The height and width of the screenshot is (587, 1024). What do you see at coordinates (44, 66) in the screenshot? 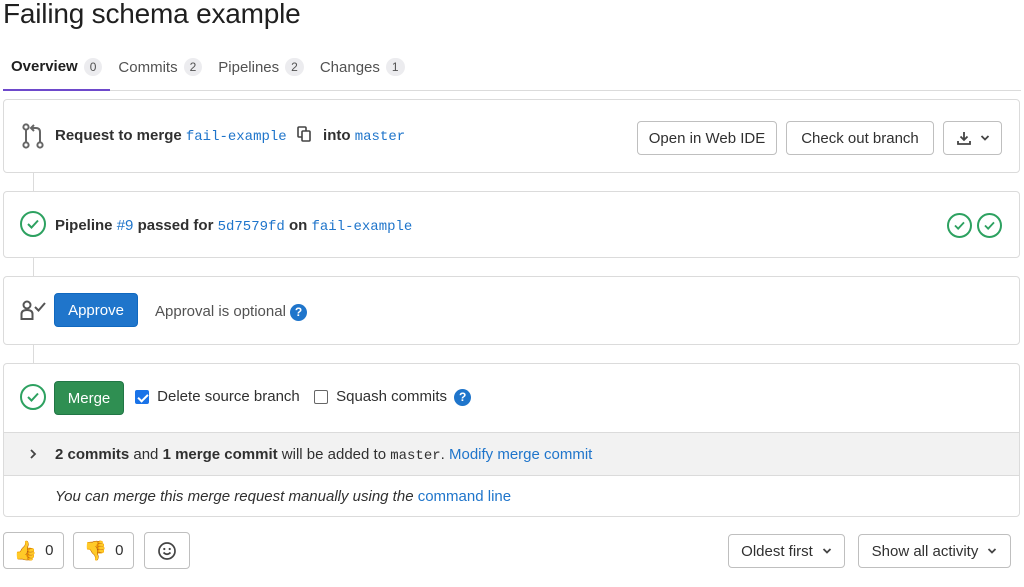
I see `tab-overview-label: Overview` at bounding box center [44, 66].